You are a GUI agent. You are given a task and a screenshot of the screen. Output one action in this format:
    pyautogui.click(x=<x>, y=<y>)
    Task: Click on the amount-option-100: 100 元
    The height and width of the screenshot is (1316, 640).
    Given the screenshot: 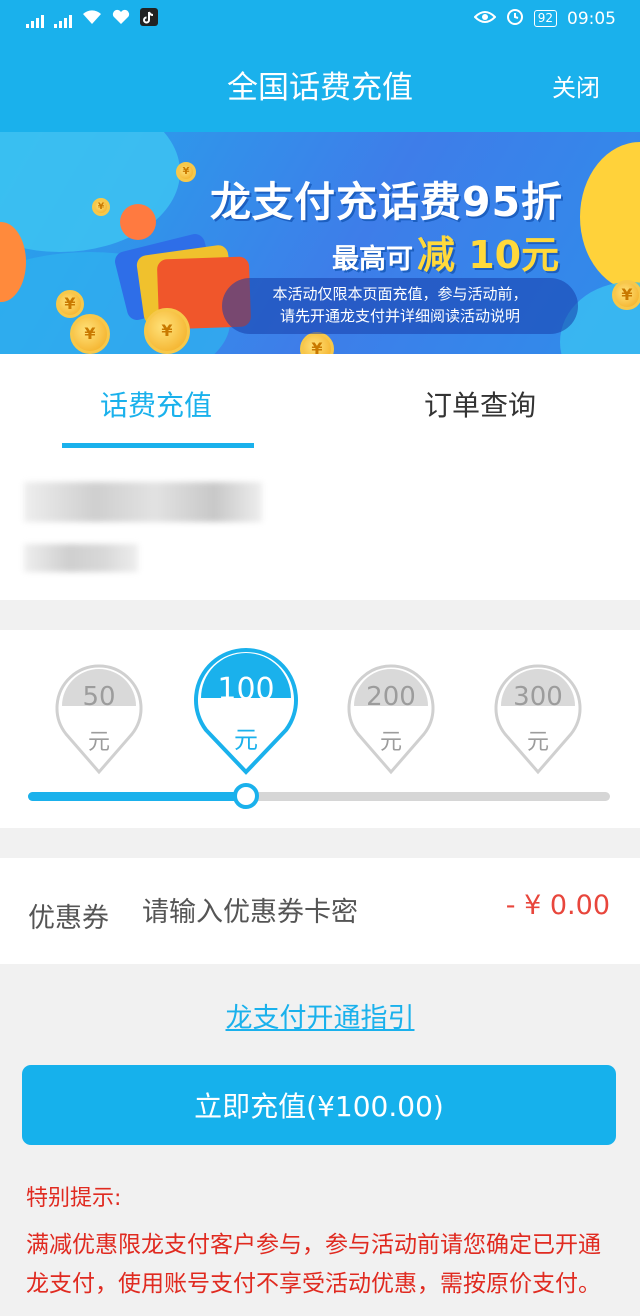 What is the action you would take?
    pyautogui.click(x=246, y=712)
    